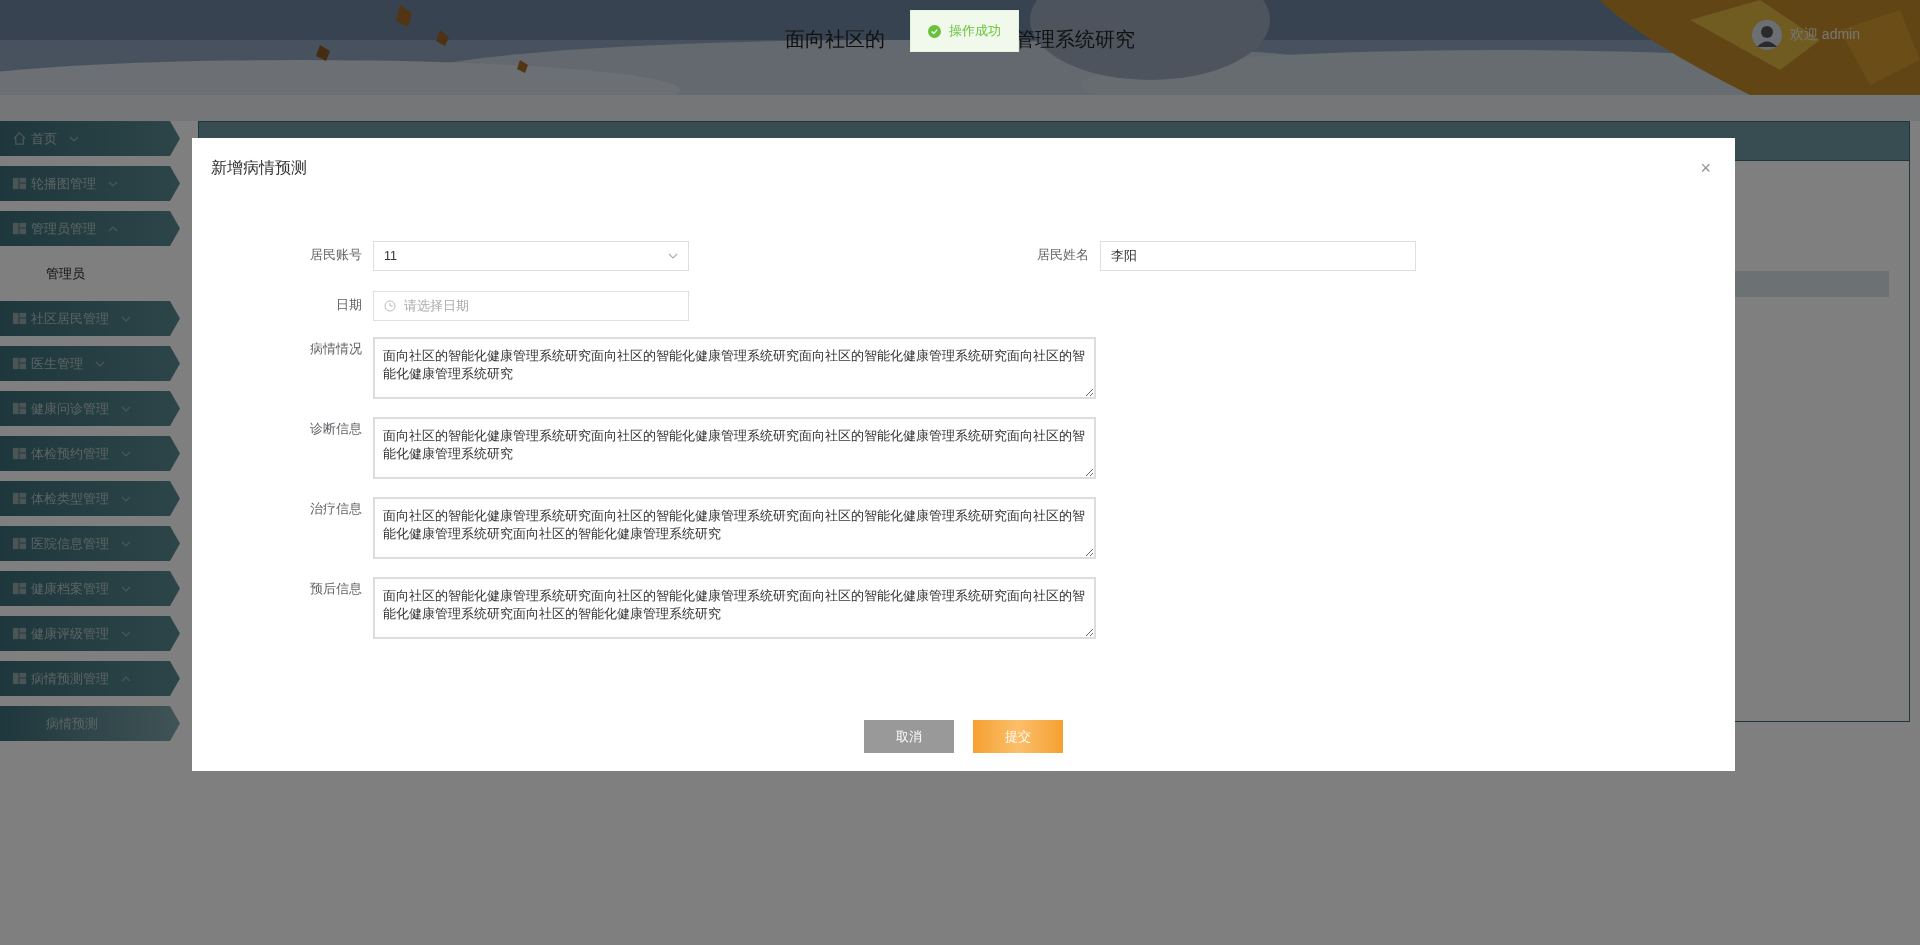  Describe the element at coordinates (335, 589) in the screenshot. I see `field-label: 预后信息` at that location.